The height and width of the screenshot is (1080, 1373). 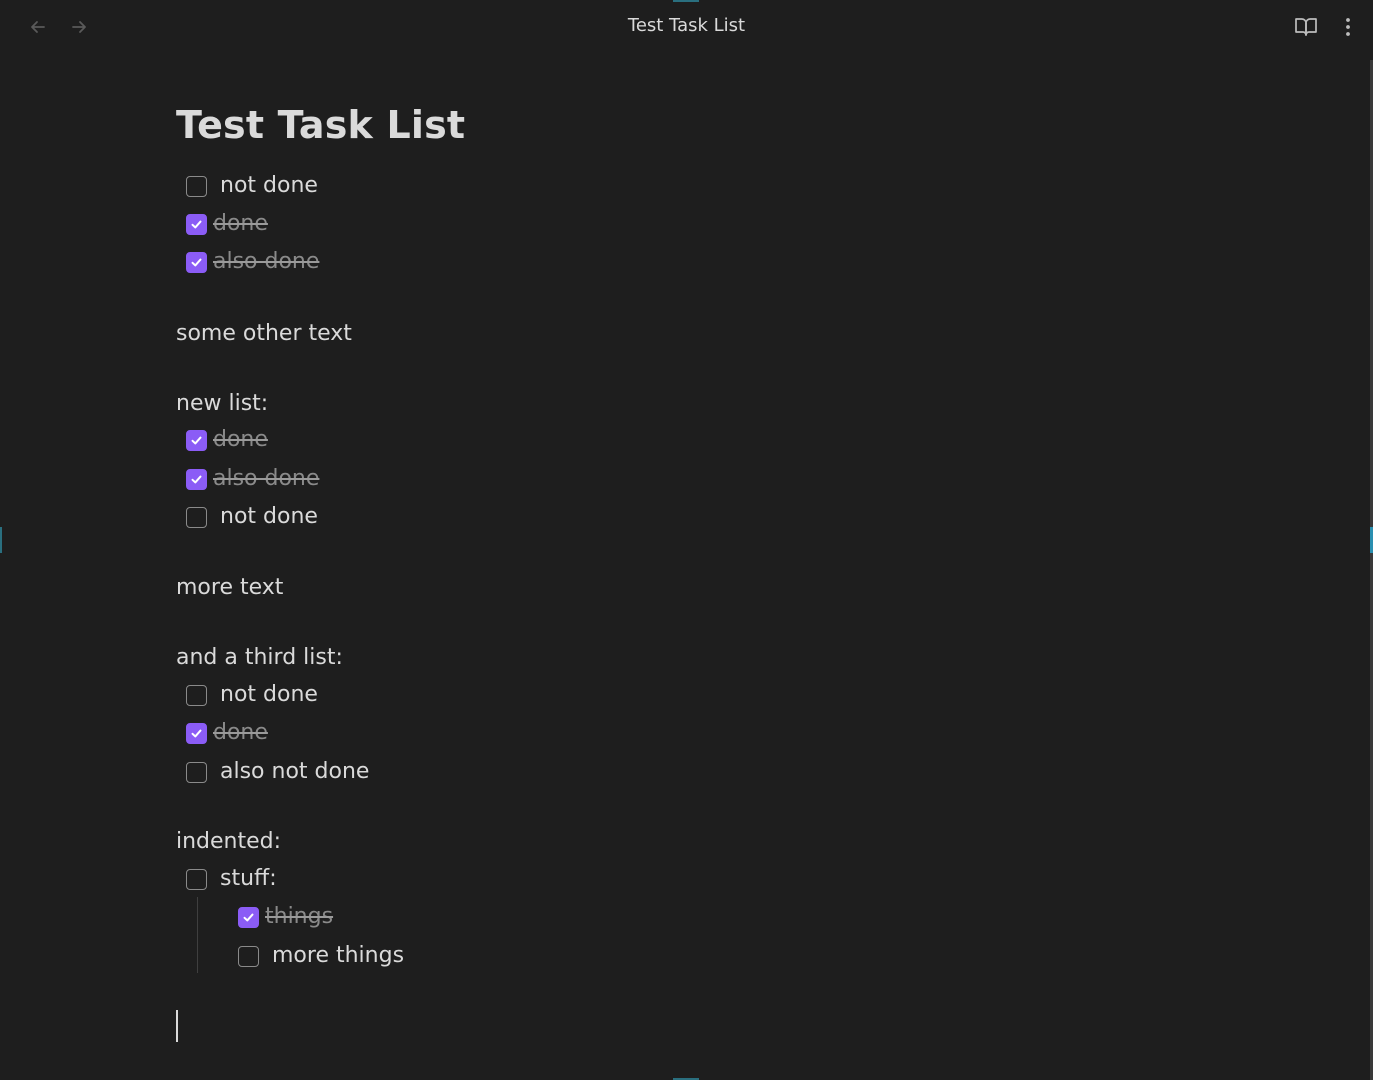 I want to click on task-label: more things, so click(x=338, y=955).